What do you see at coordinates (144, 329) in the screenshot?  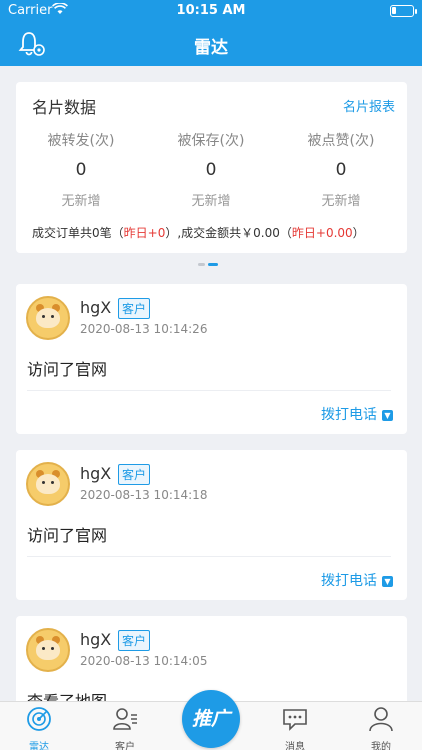 I see `activity-time: 2020-08-13 10:14:26` at bounding box center [144, 329].